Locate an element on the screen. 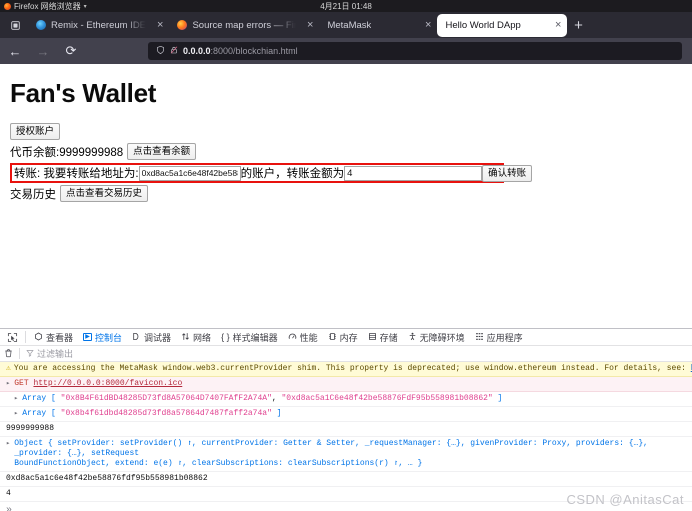 Image resolution: width=692 pixels, height=511 pixels. back-icon: ← is located at coordinates (15, 51).